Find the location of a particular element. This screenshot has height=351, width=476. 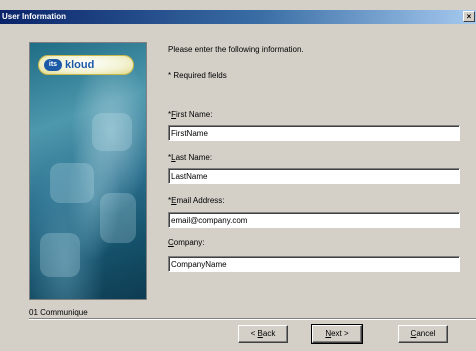

footer-separator is located at coordinates (252, 319).